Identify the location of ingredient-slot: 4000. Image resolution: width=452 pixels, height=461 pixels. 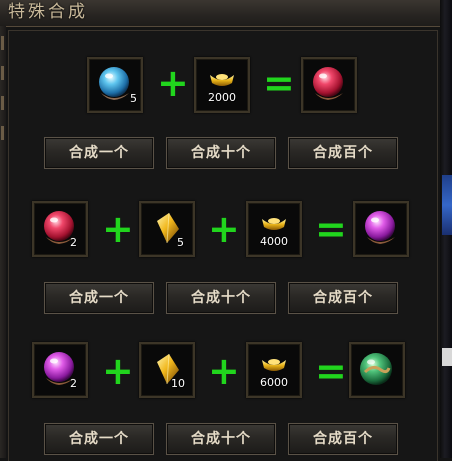
(274, 229).